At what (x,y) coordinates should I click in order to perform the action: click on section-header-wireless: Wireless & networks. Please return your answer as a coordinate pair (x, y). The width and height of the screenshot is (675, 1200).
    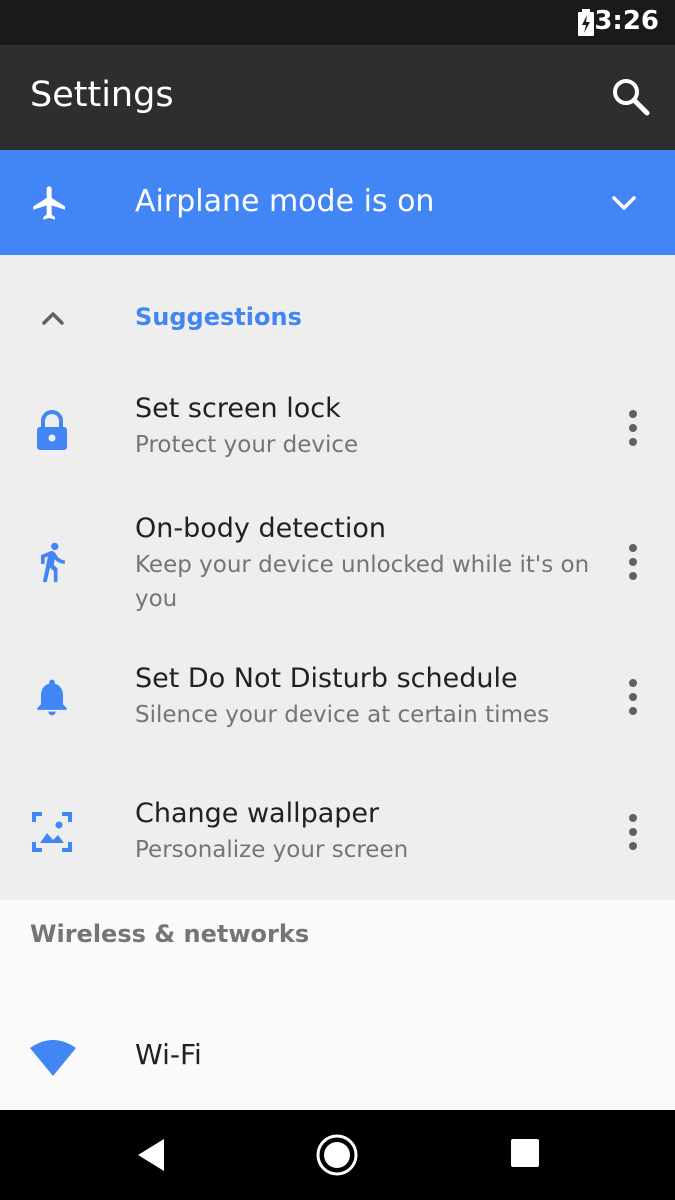
    Looking at the image, I should click on (170, 934).